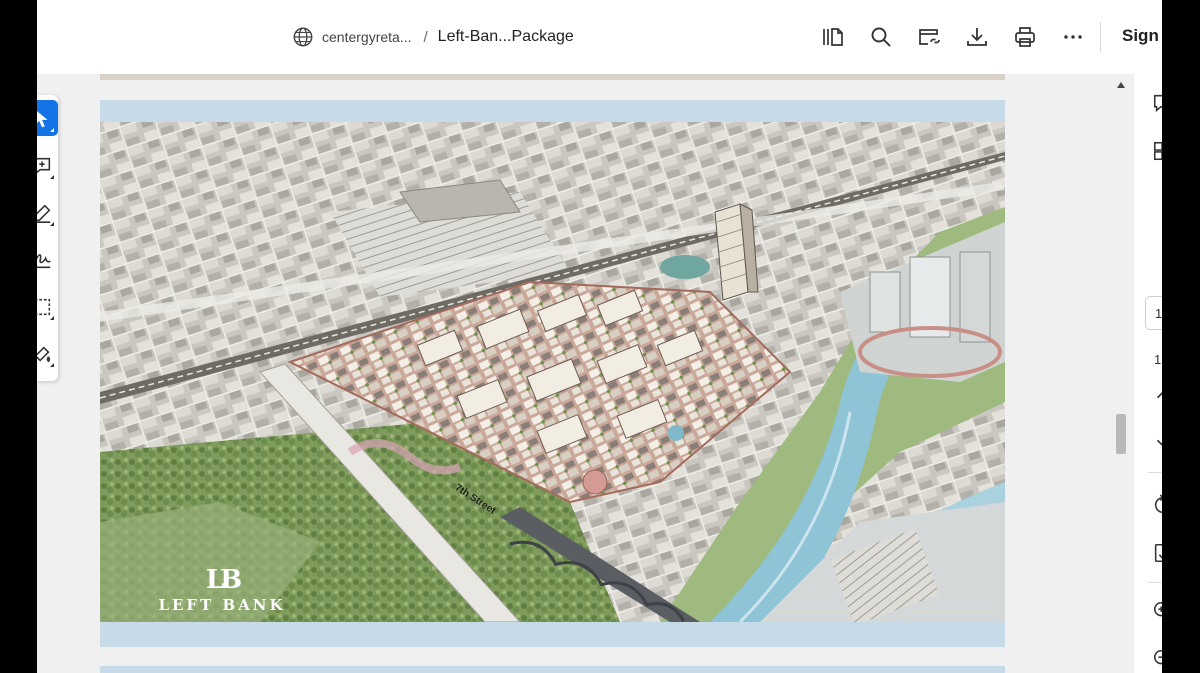 The width and height of the screenshot is (1200, 673). What do you see at coordinates (1157, 443) in the screenshot?
I see `next-page-icon` at bounding box center [1157, 443].